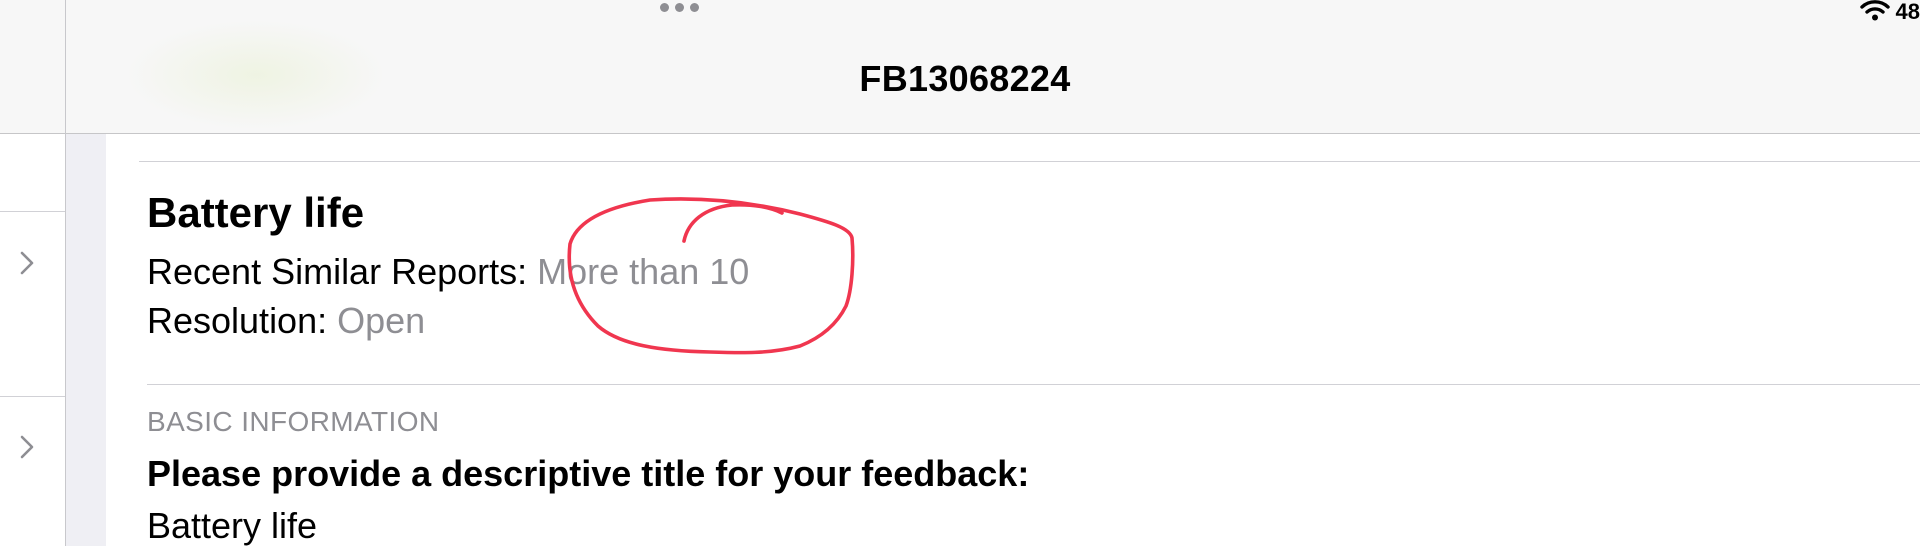 The height and width of the screenshot is (546, 1920). What do you see at coordinates (381, 320) in the screenshot?
I see `resolution-value: Open` at bounding box center [381, 320].